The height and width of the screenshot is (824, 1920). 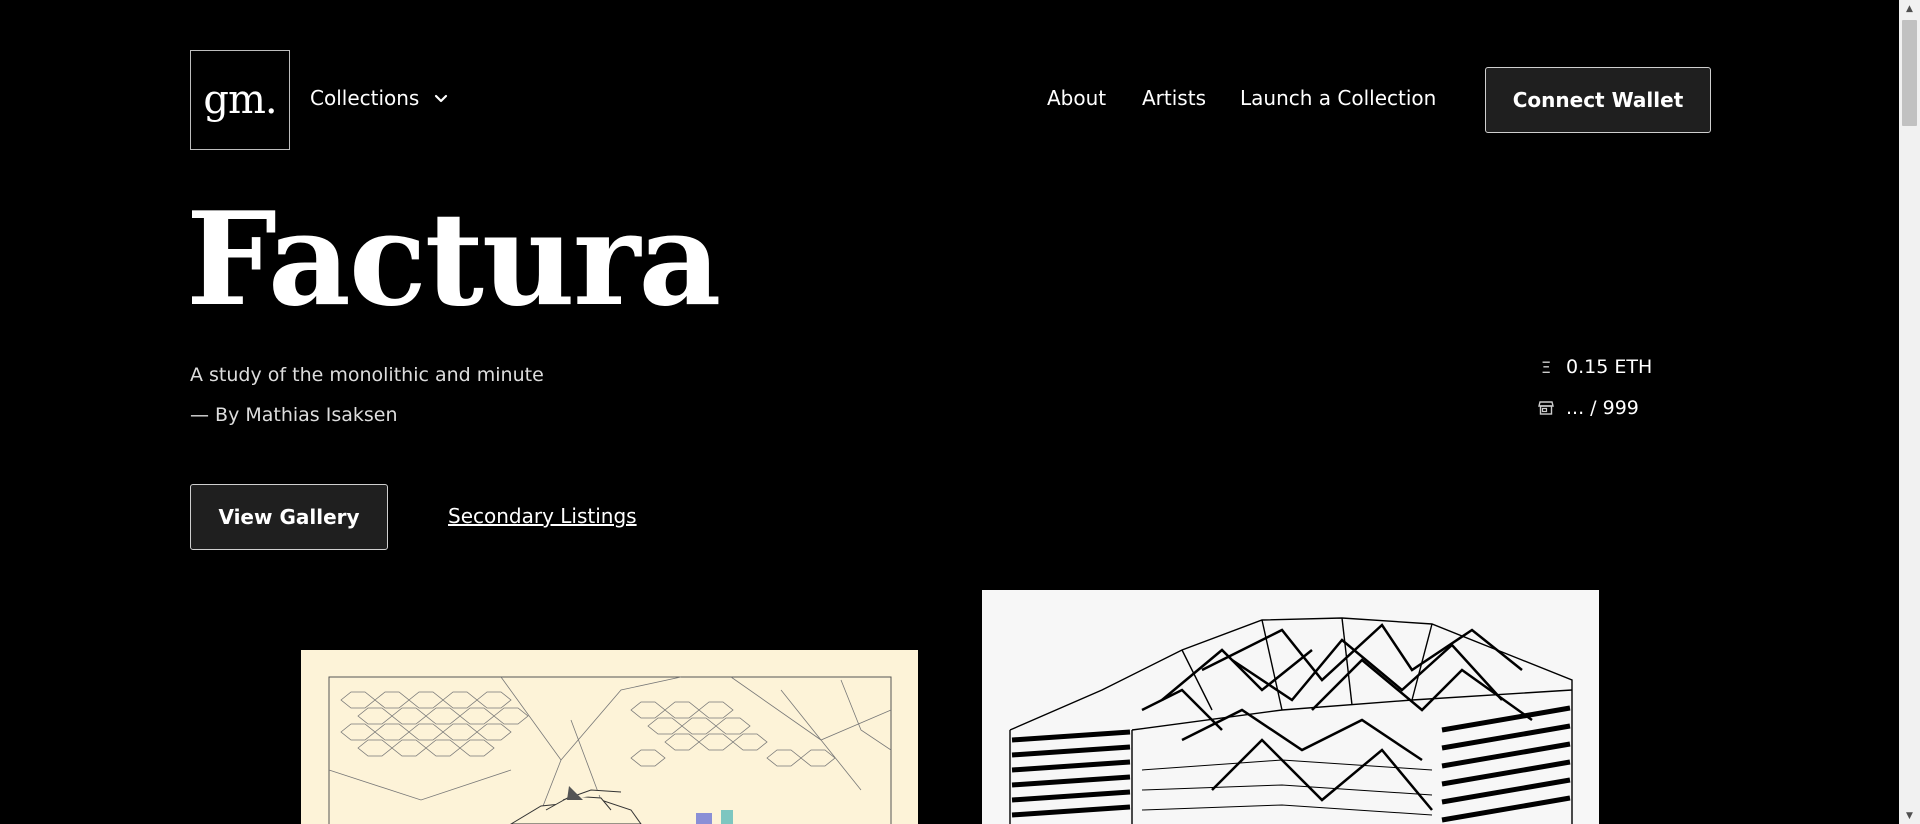 I want to click on logo: gm., so click(x=240, y=100).